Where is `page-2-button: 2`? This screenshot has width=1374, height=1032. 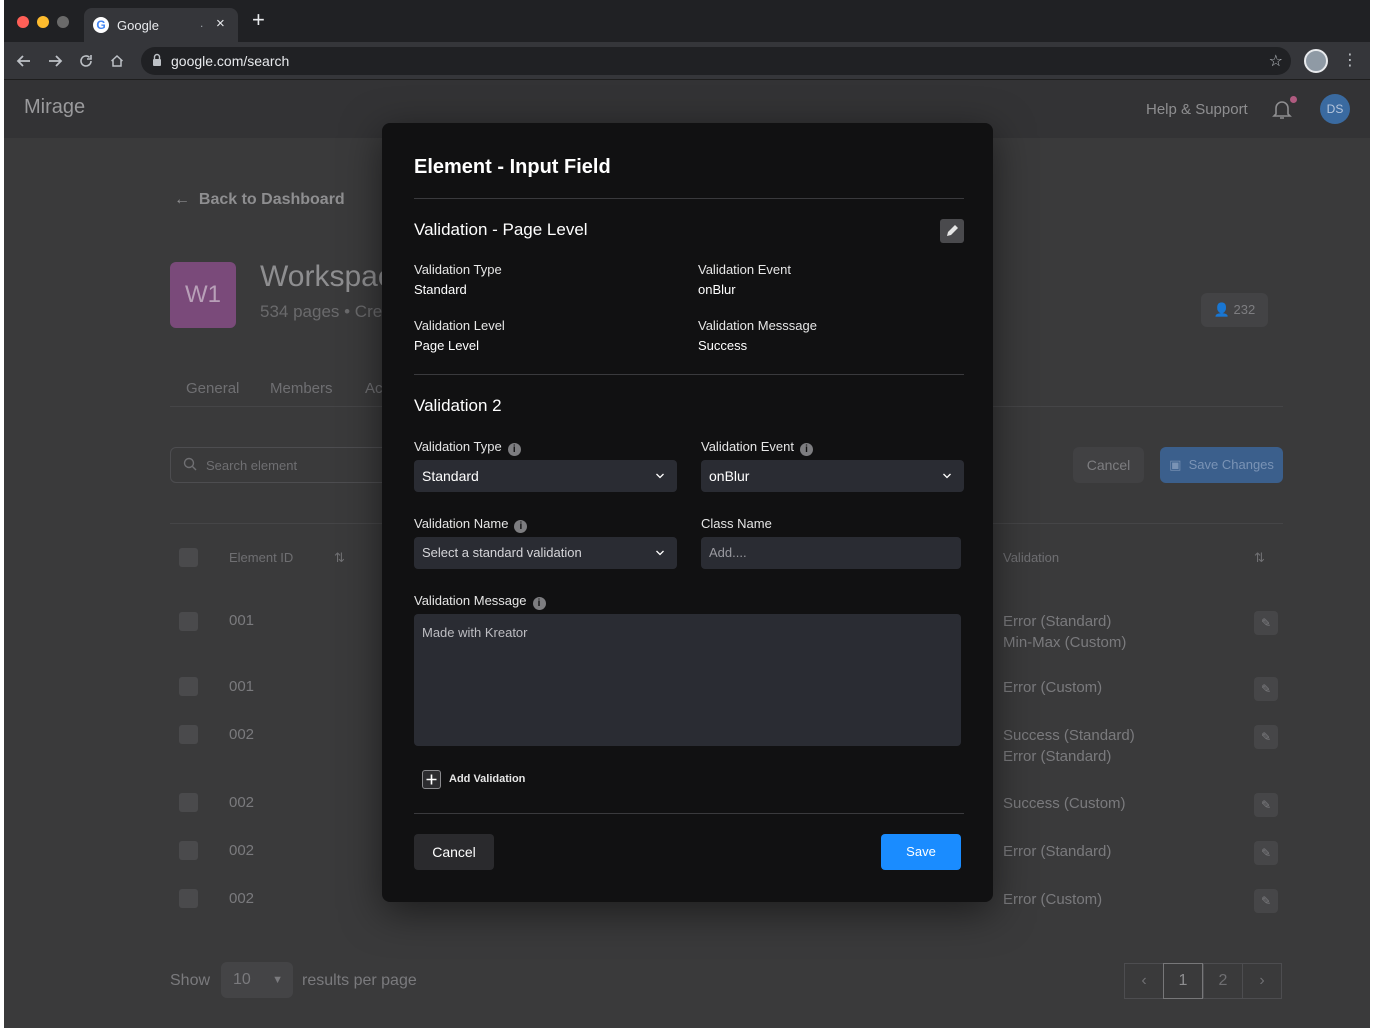 page-2-button: 2 is located at coordinates (1223, 981).